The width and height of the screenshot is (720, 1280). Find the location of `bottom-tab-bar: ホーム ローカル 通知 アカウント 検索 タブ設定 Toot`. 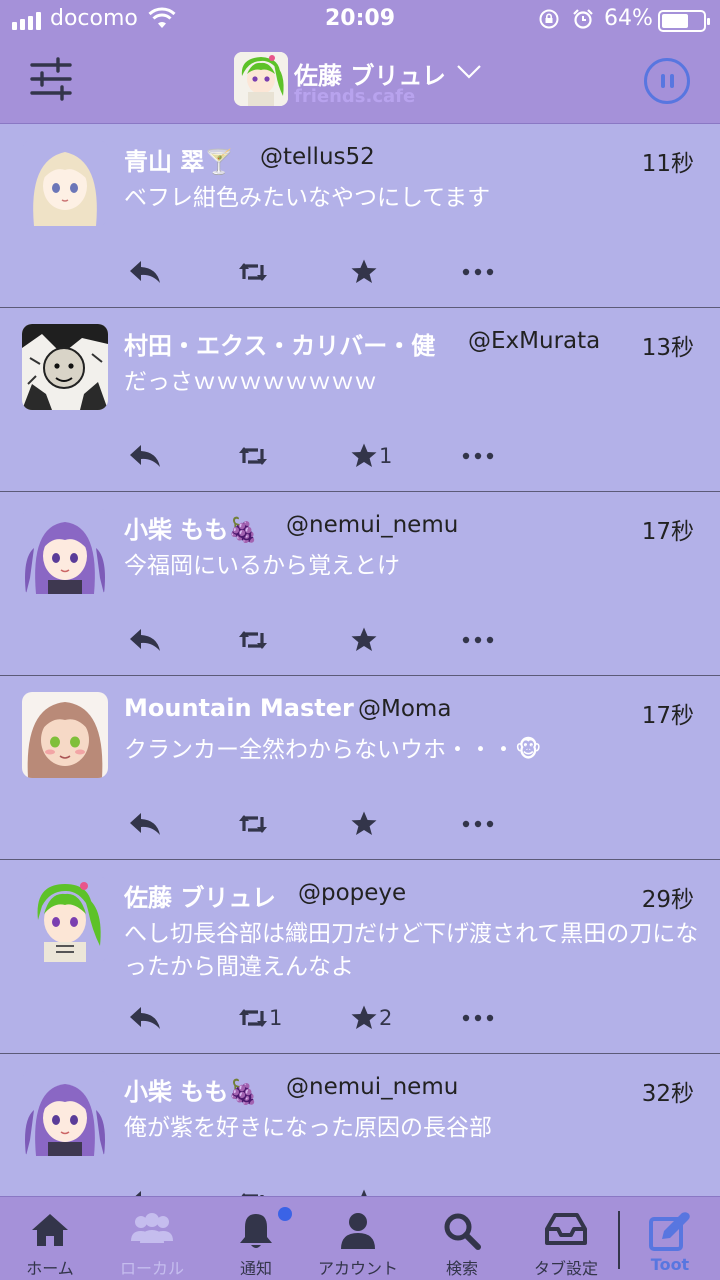

bottom-tab-bar: ホーム ローカル 通知 アカウント 検索 タブ設定 Toot is located at coordinates (360, 1238).